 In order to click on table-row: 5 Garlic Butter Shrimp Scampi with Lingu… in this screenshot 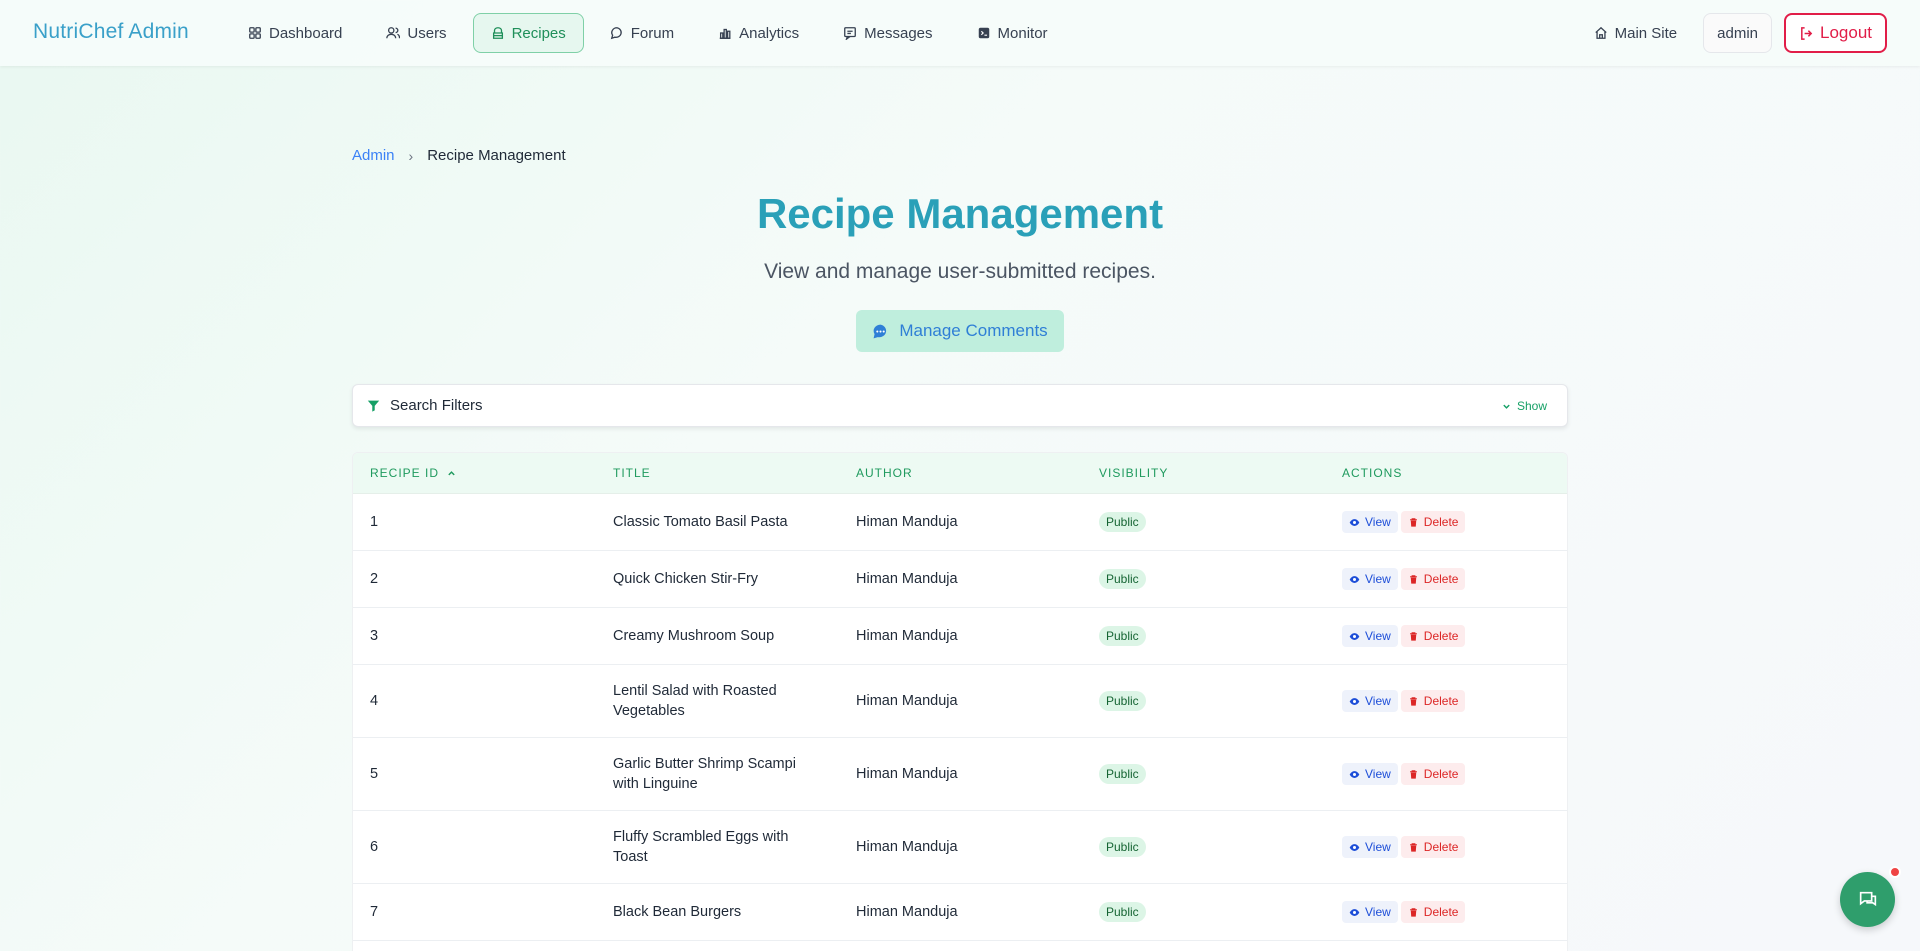, I will do `click(960, 774)`.